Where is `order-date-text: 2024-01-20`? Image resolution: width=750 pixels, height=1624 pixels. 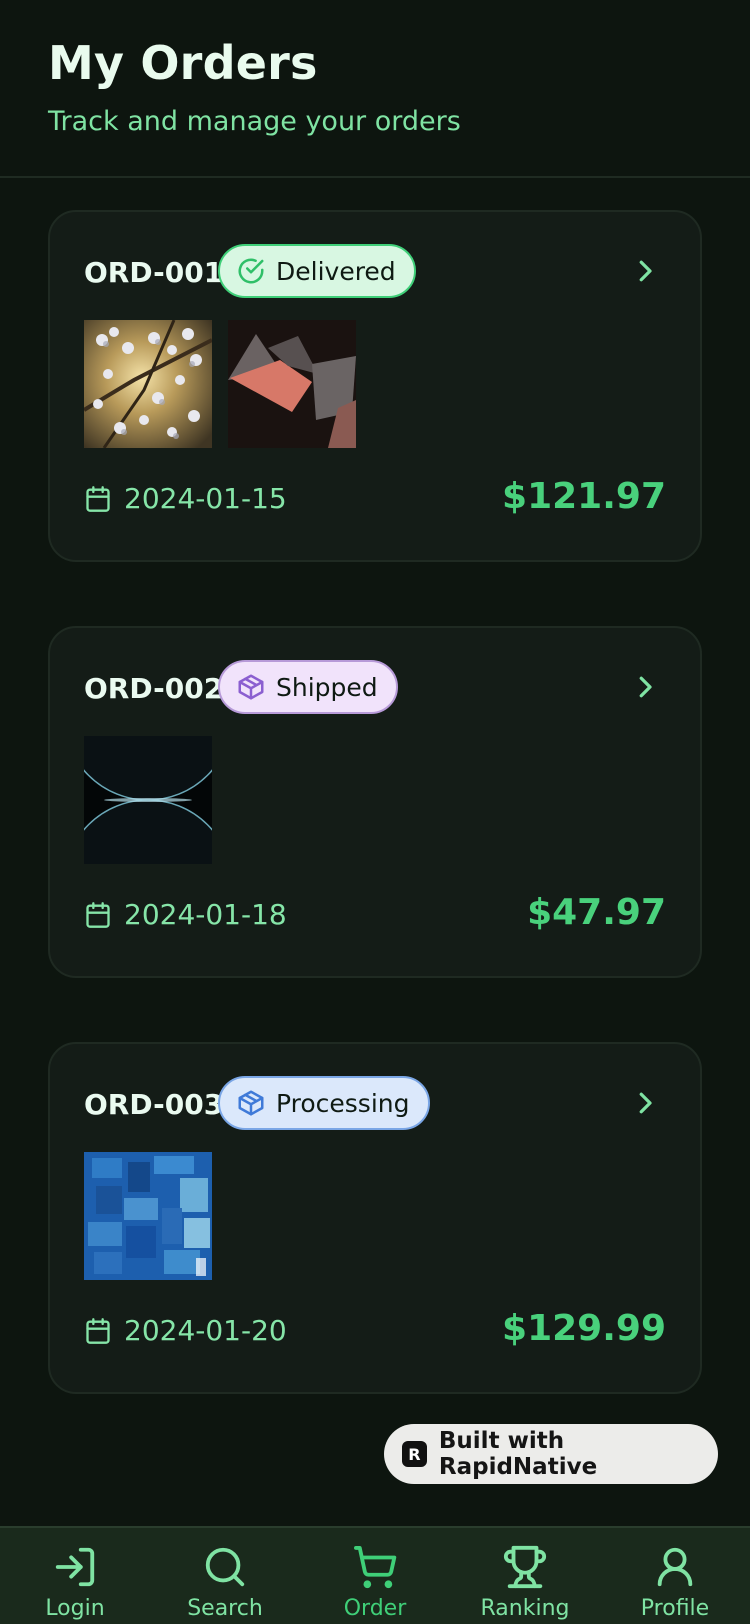
order-date-text: 2024-01-20 is located at coordinates (205, 1330).